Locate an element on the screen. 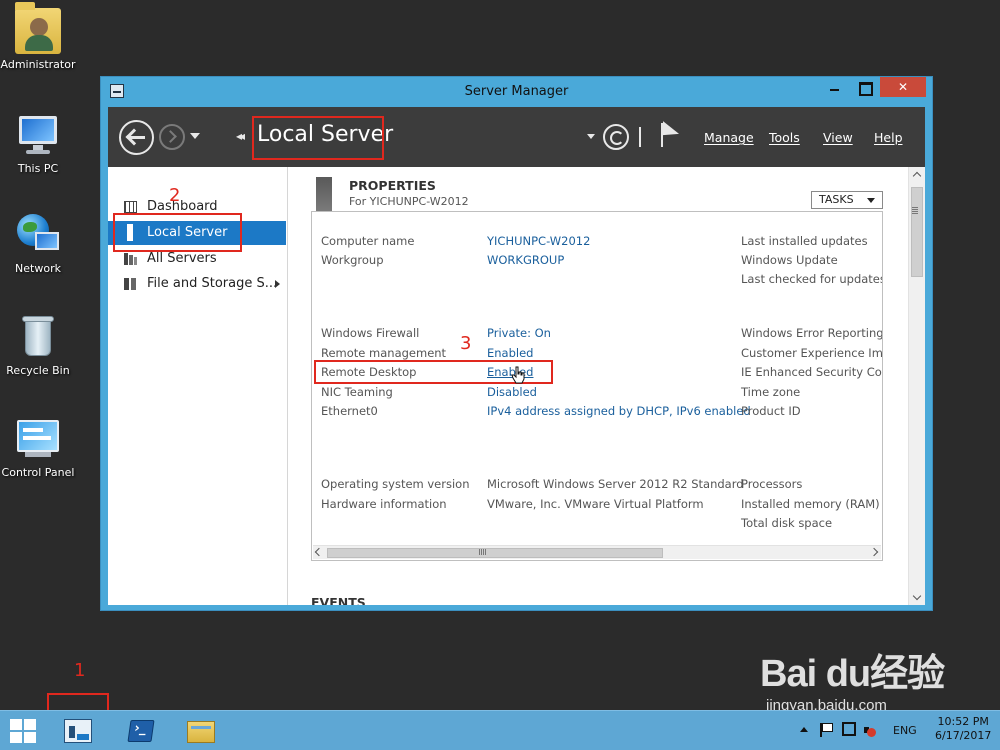 The width and height of the screenshot is (1000, 750). scroll-down-arrow-icon is located at coordinates (917, 596).